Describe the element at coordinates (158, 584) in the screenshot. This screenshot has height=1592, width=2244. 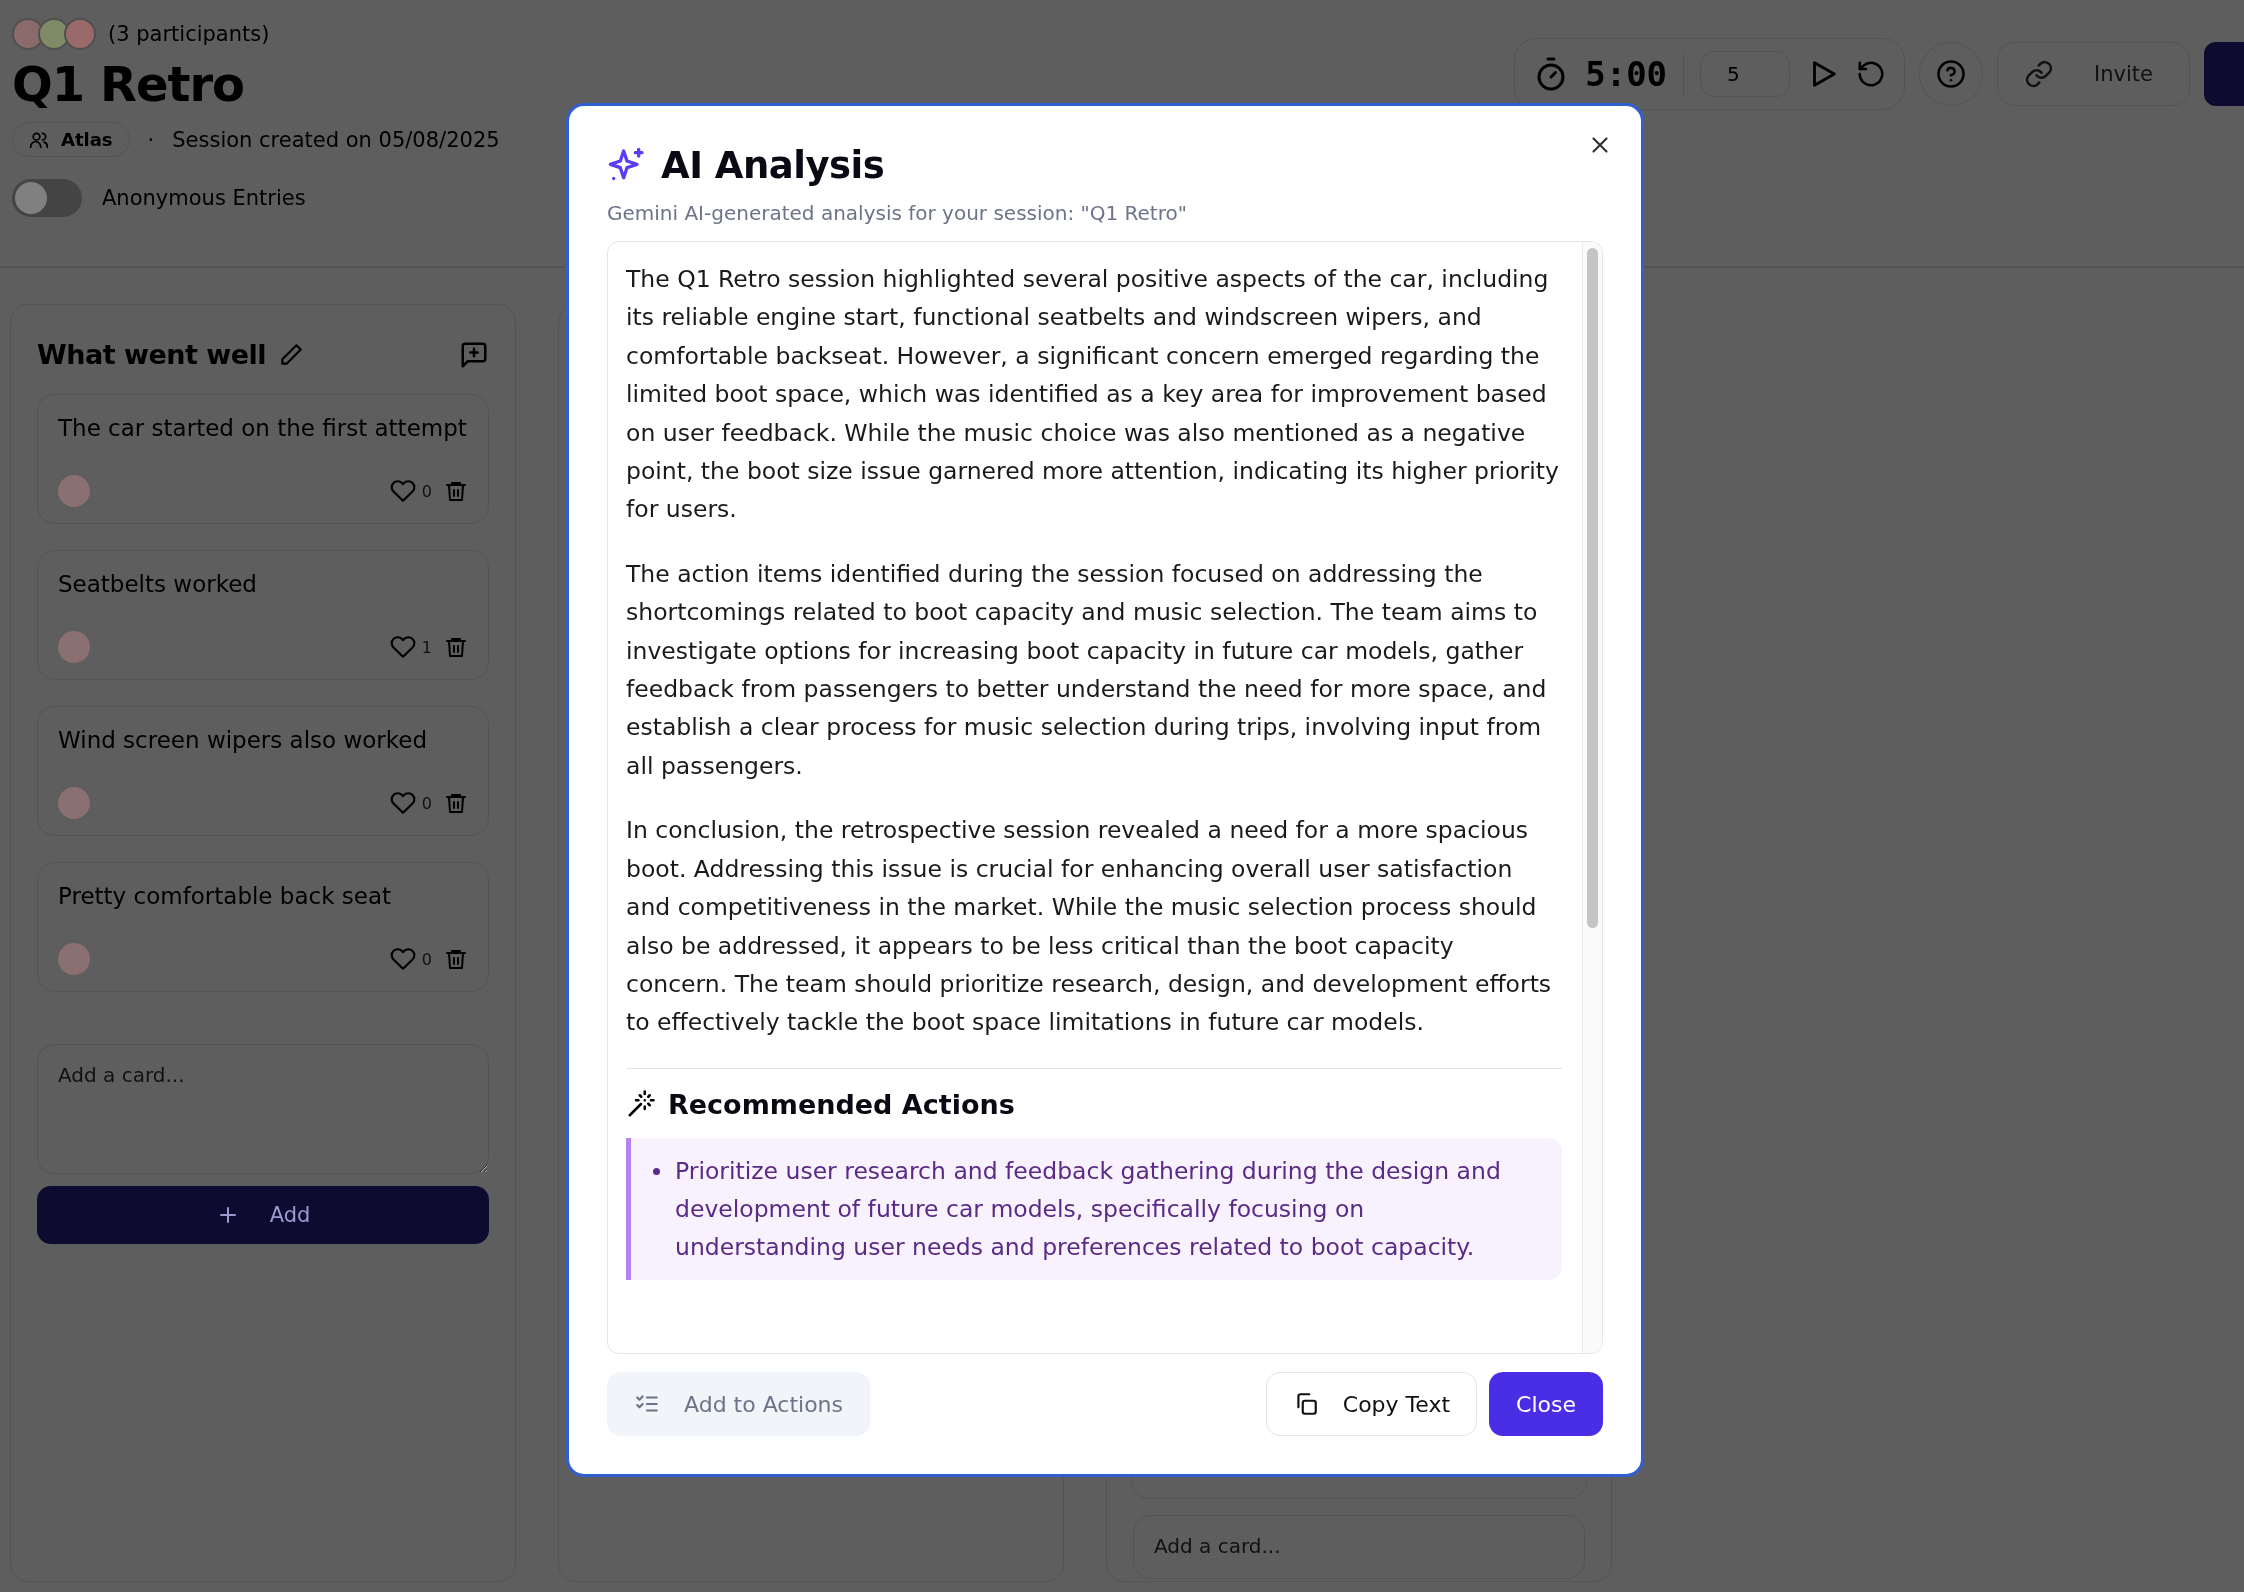
I see `card-text: Seatbelts worked` at that location.